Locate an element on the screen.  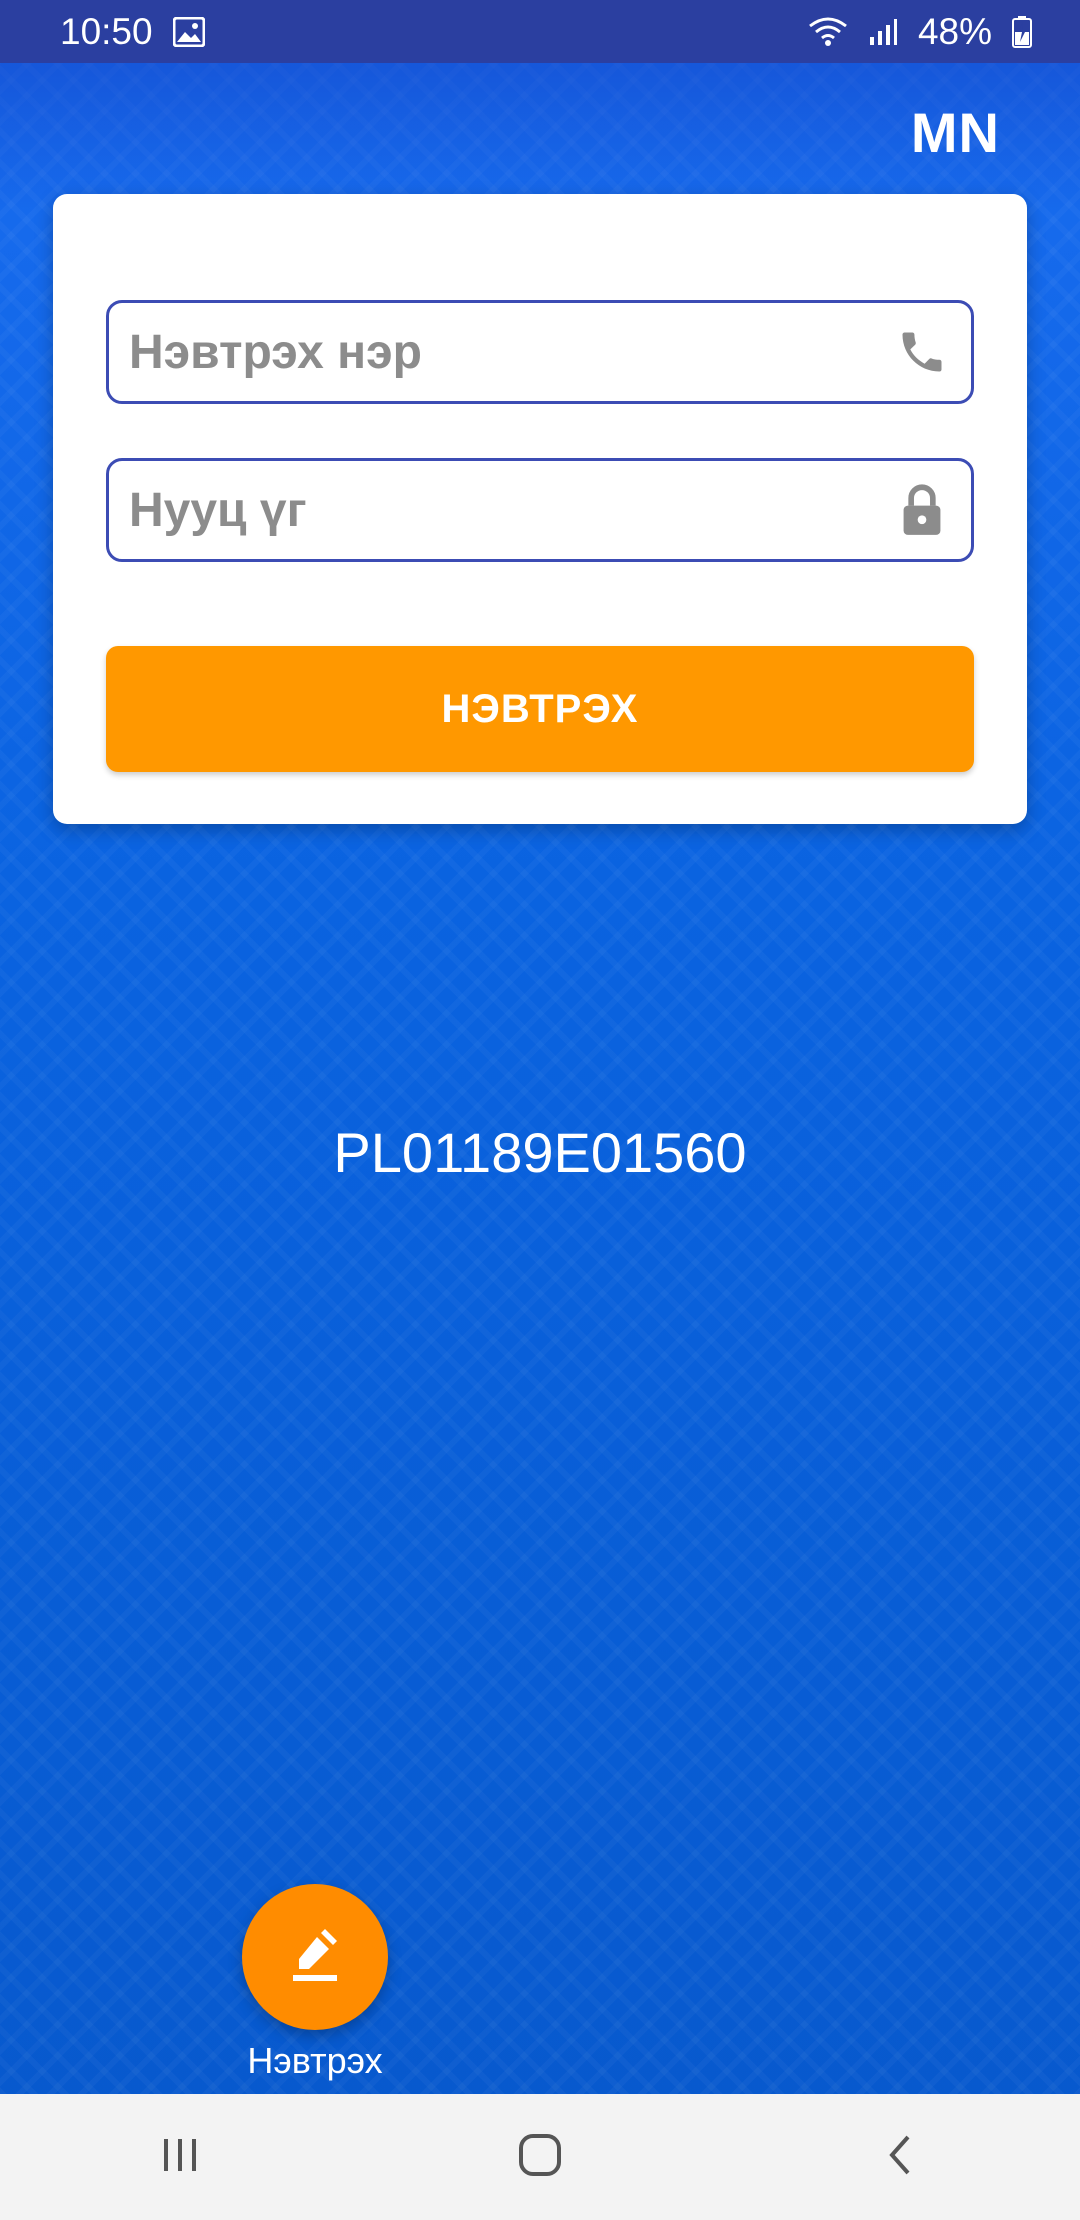
signal-icon is located at coordinates (883, 32).